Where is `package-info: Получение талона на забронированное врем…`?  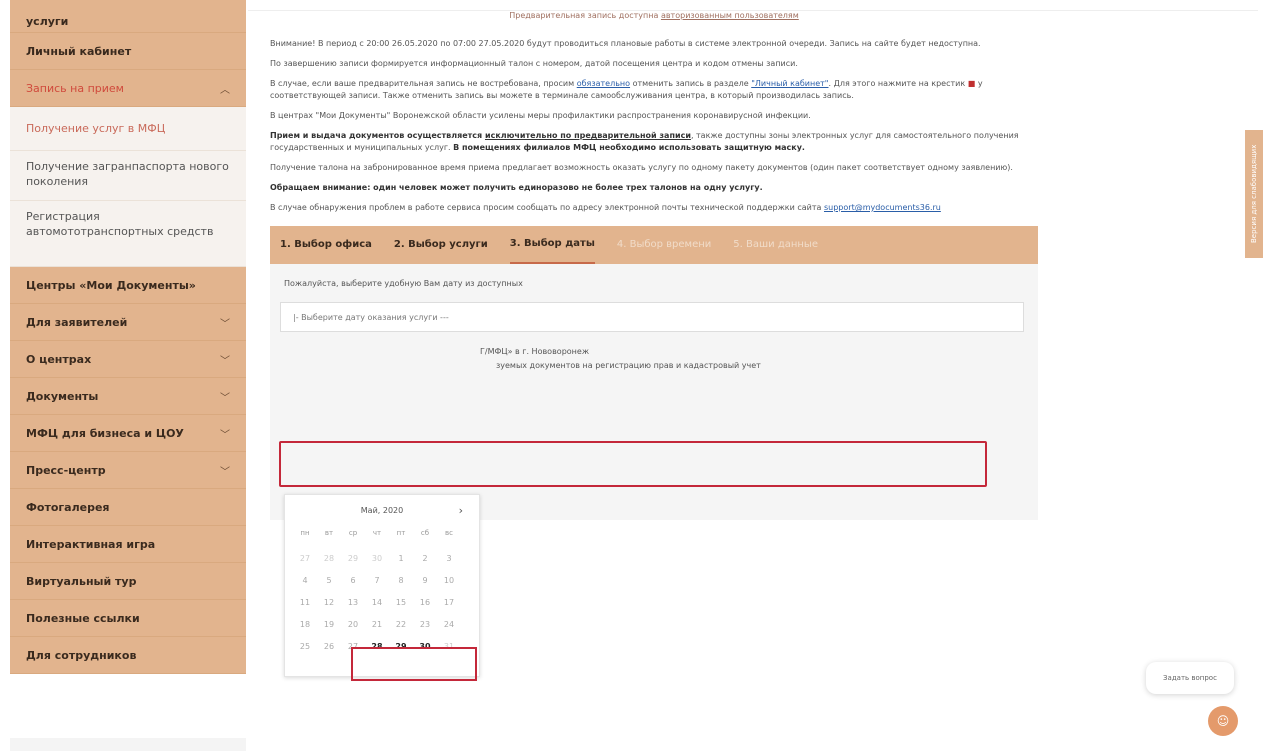
package-info: Получение талона на забронированное врем… is located at coordinates (641, 167).